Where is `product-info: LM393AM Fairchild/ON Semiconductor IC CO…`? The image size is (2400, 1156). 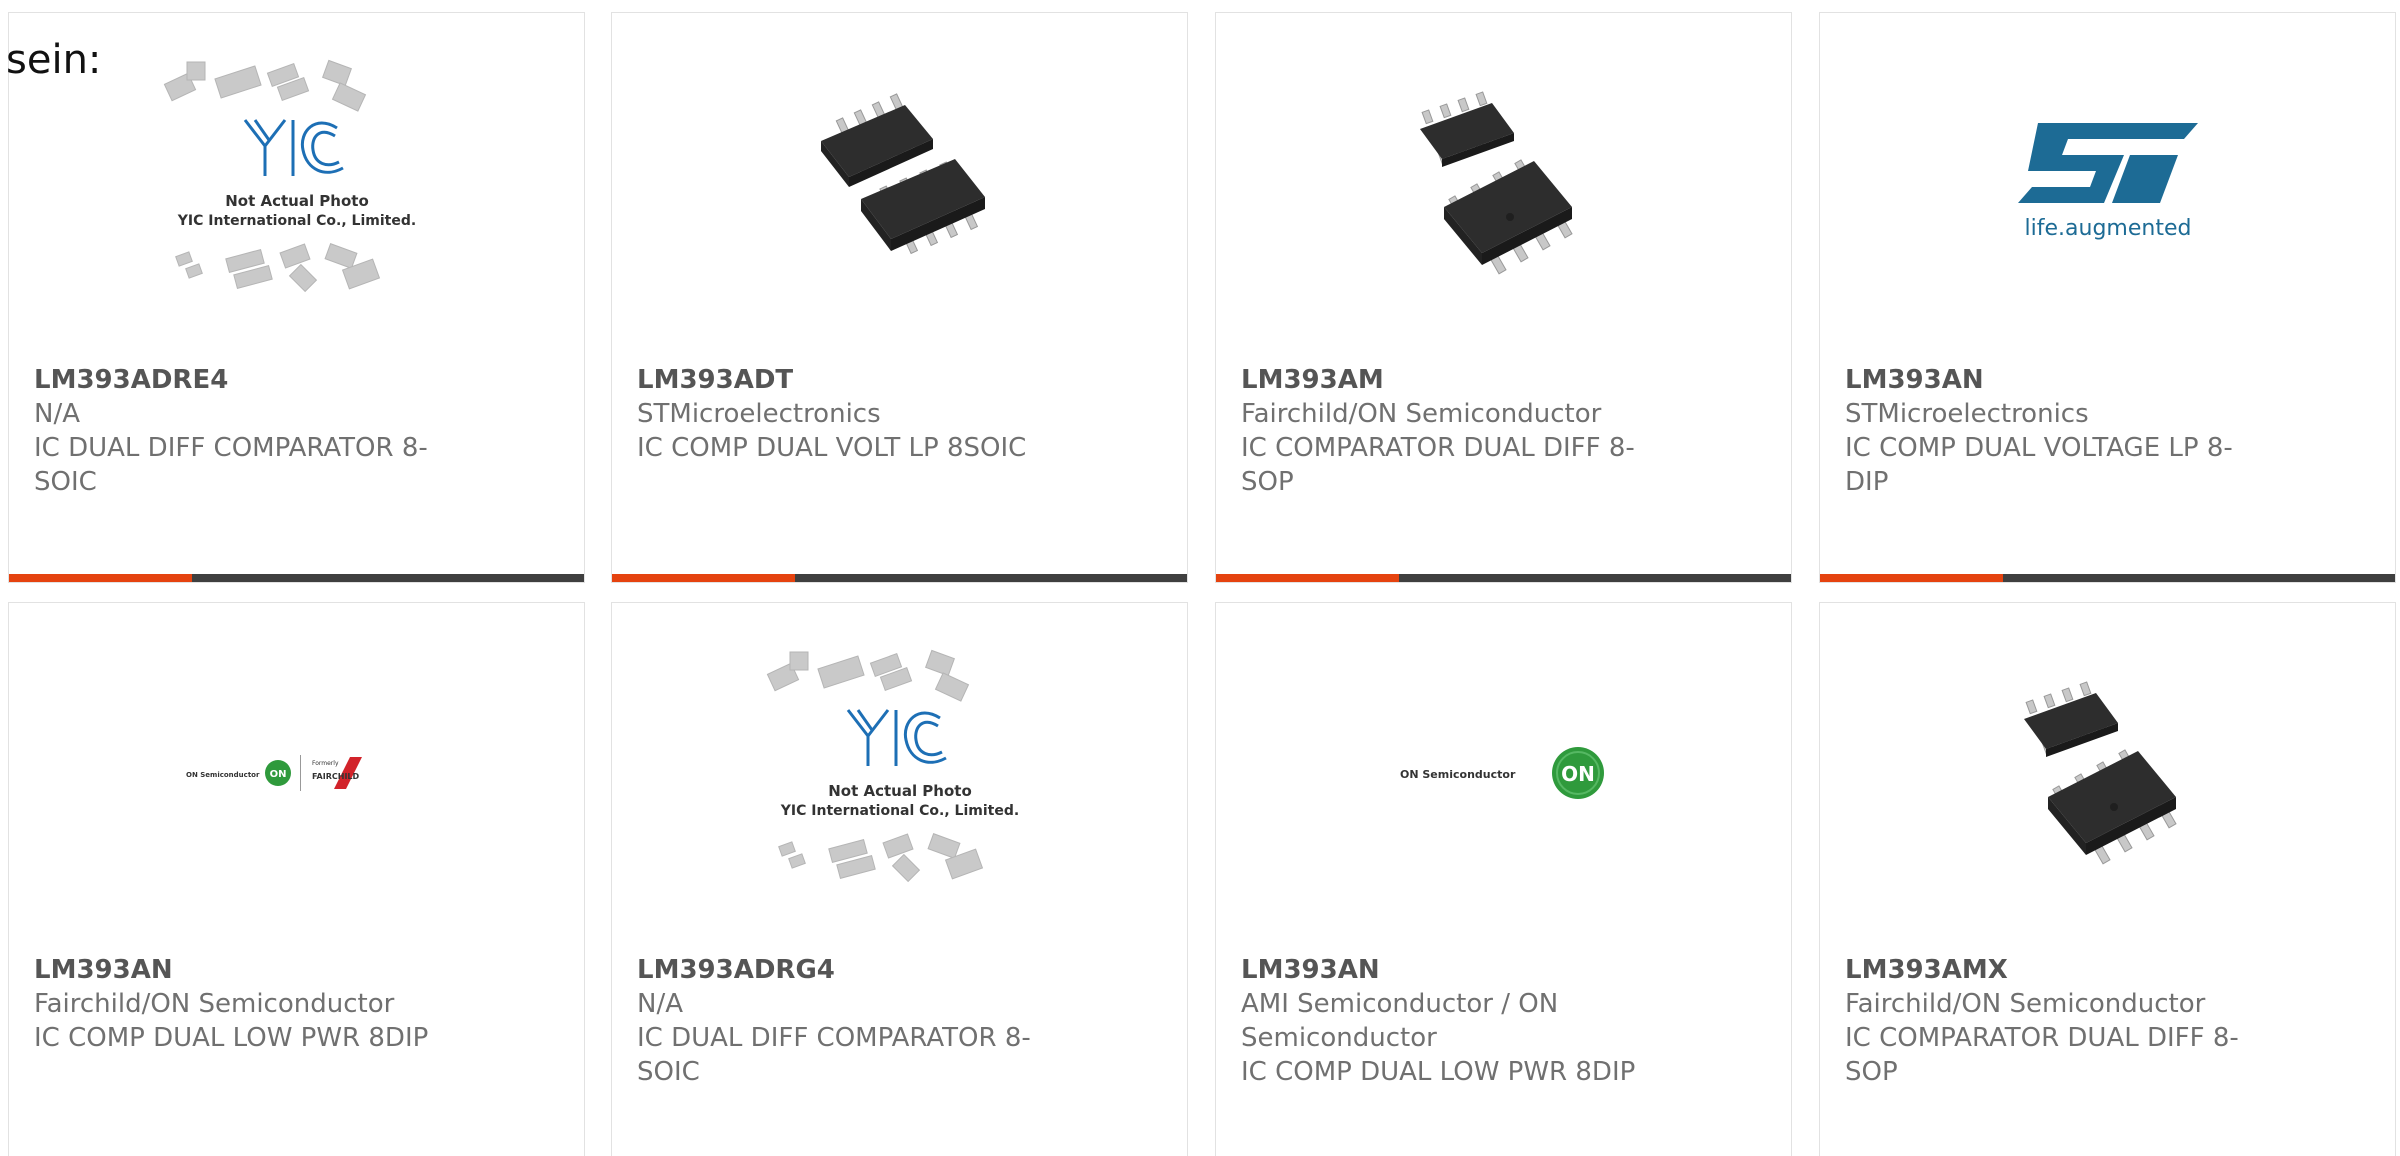
product-info: LM393AM Fairchild/ON Semiconductor IC CO… is located at coordinates (1446, 431).